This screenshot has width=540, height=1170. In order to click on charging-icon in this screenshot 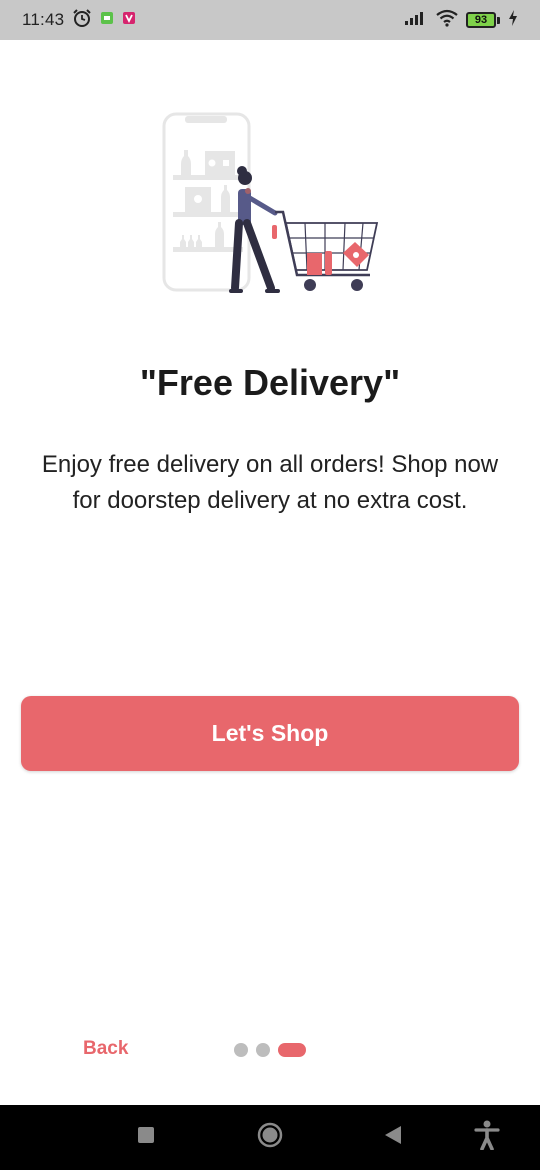, I will do `click(513, 20)`.